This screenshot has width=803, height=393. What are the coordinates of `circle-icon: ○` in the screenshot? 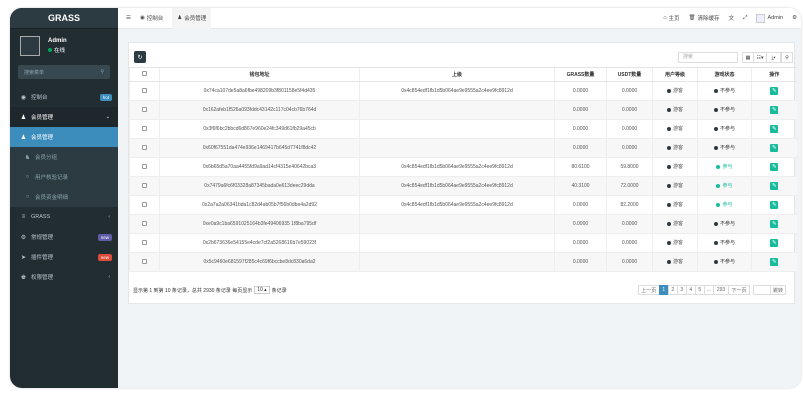 It's located at (27, 197).